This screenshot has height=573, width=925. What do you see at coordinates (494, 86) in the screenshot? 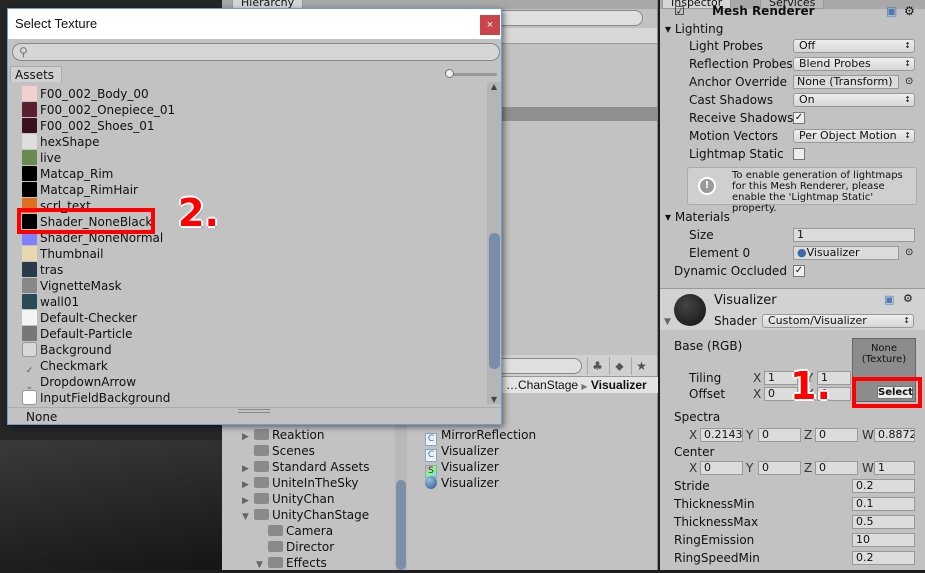
I see `scroll-up-icon: ▲` at bounding box center [494, 86].